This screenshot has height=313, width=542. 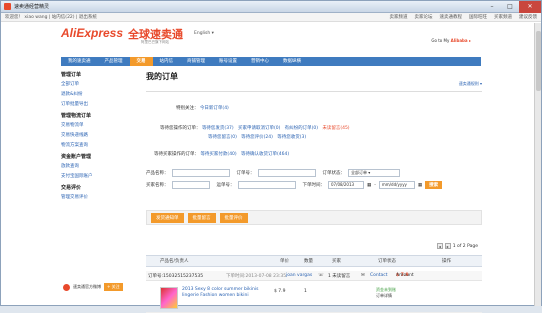 What do you see at coordinates (190, 185) in the screenshot?
I see `buyer-name-input` at bounding box center [190, 185].